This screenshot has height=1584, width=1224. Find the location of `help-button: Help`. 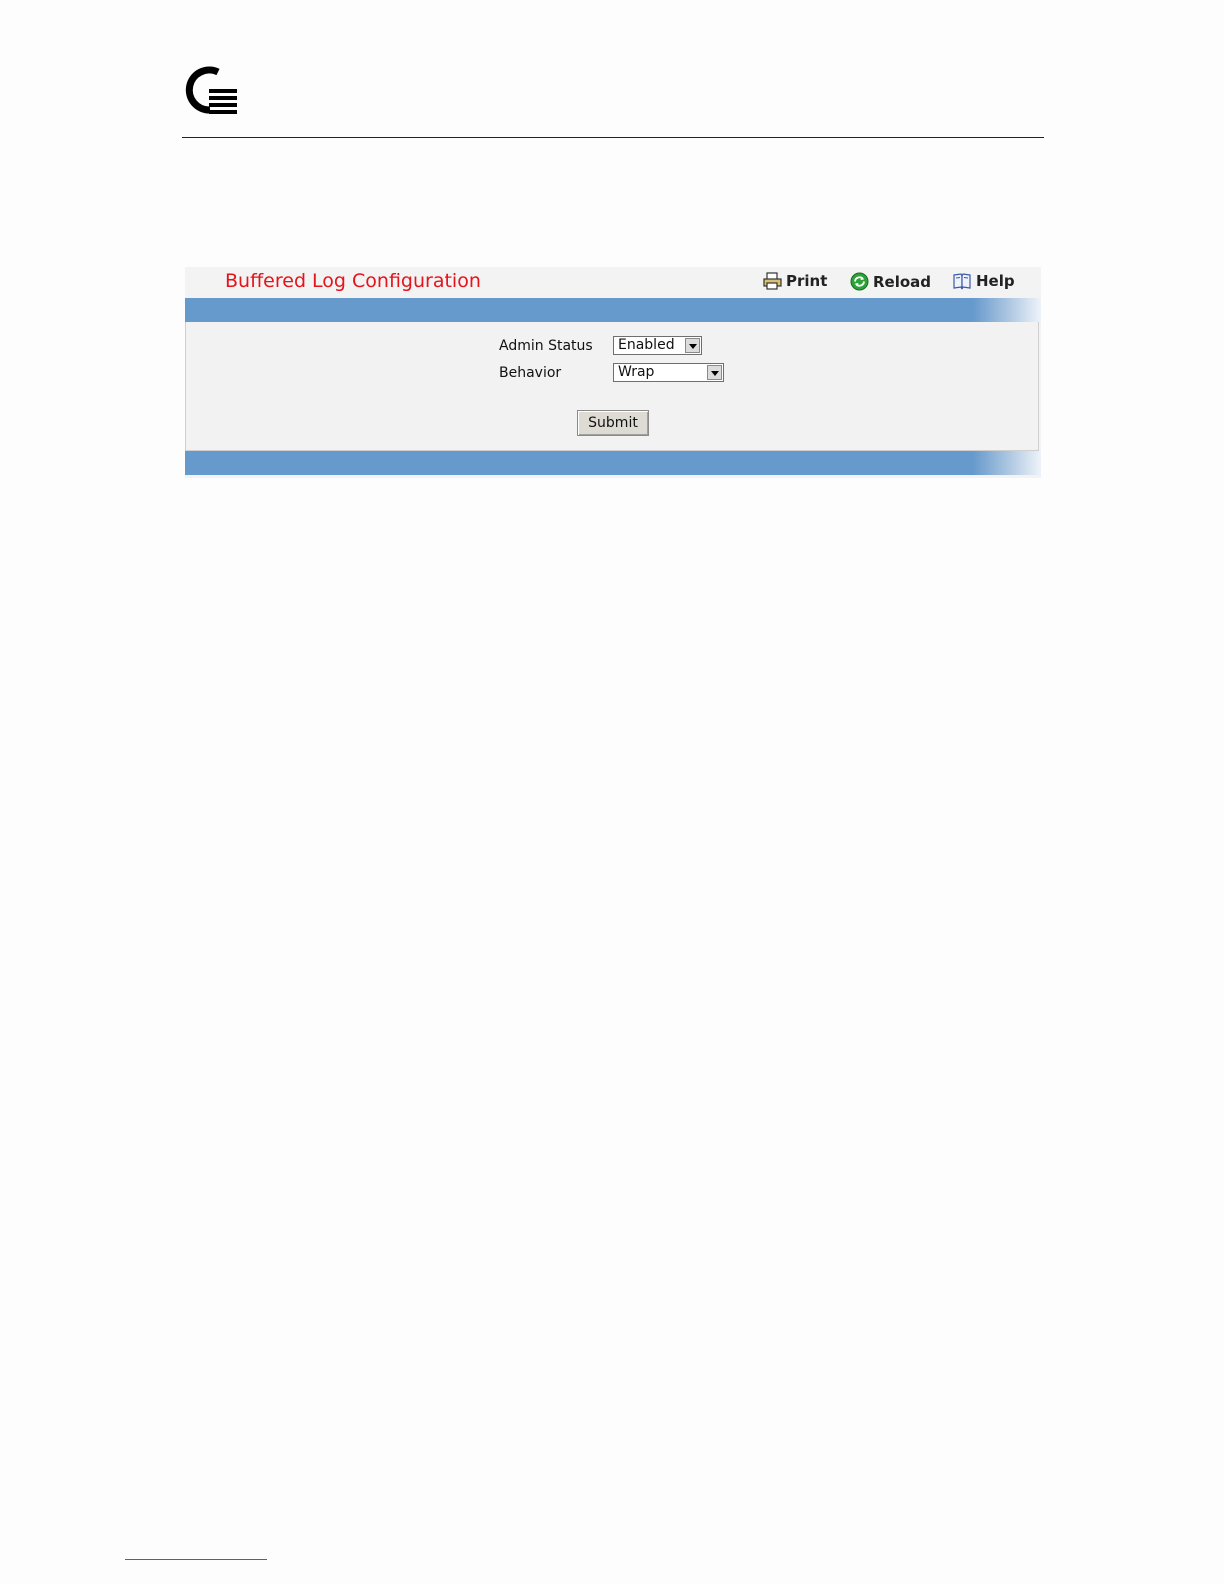

help-button: Help is located at coordinates (983, 281).